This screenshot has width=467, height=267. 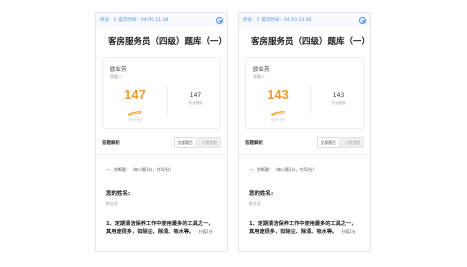 What do you see at coordinates (278, 104) in the screenshot?
I see `score-block: 143` at bounding box center [278, 104].